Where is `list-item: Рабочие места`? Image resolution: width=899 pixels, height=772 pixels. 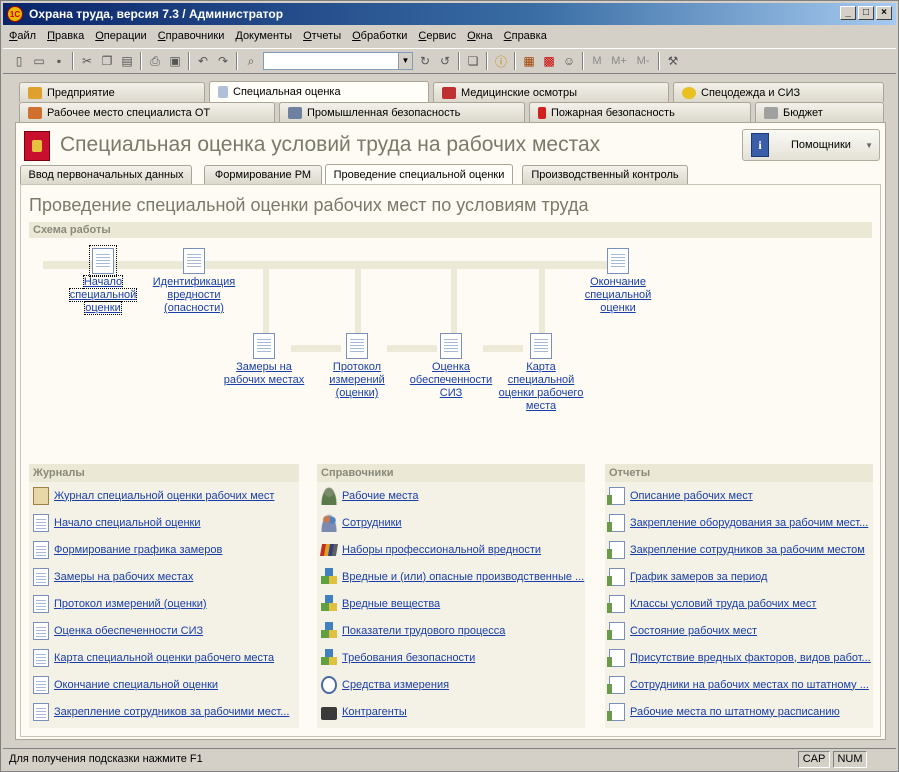 list-item: Рабочие места is located at coordinates (370, 496).